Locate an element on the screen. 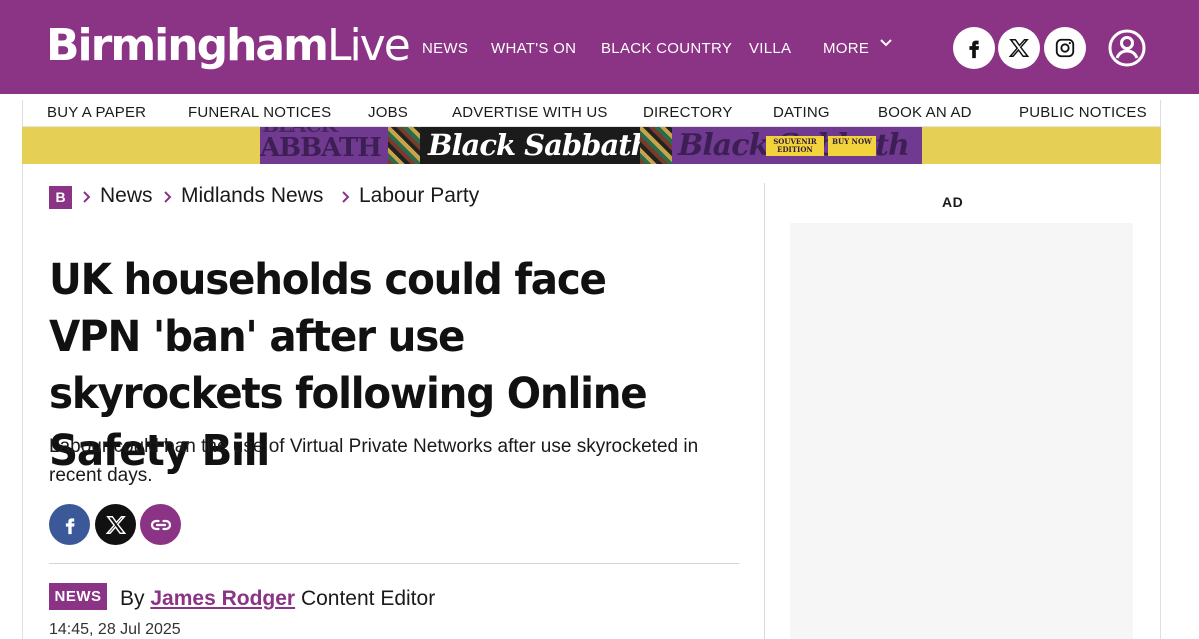 Image resolution: width=1199 pixels, height=639 pixels. logo-light: Live is located at coordinates (368, 45).